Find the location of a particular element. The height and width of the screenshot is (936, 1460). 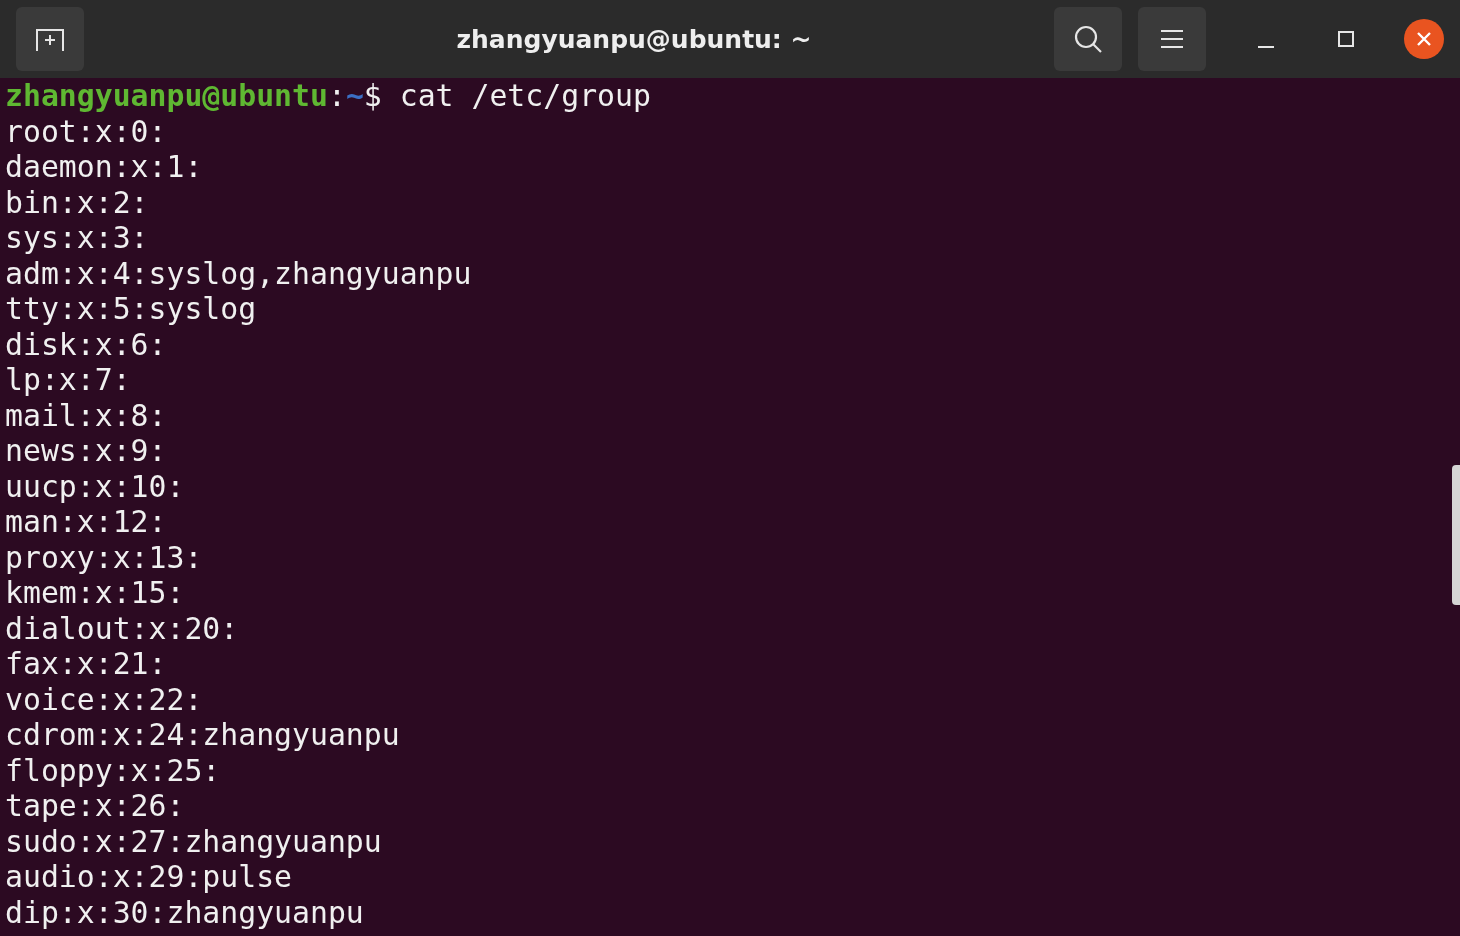

output-line: cdrom:x:24:zhangyuanpu is located at coordinates (203, 735).